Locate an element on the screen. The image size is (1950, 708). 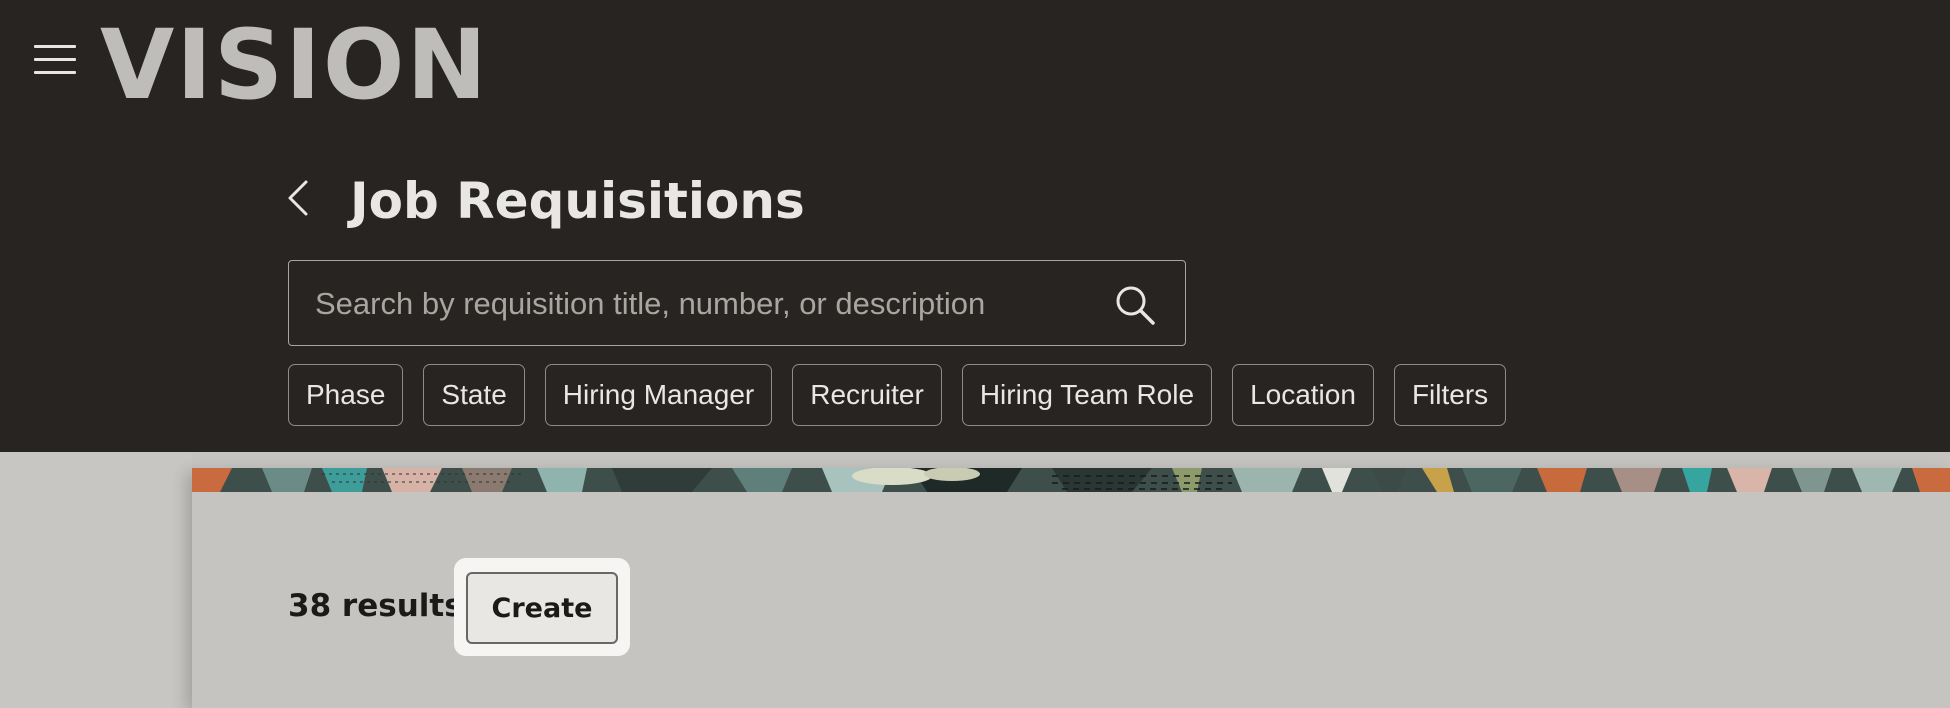
chevron-left-icon is located at coordinates (299, 198).